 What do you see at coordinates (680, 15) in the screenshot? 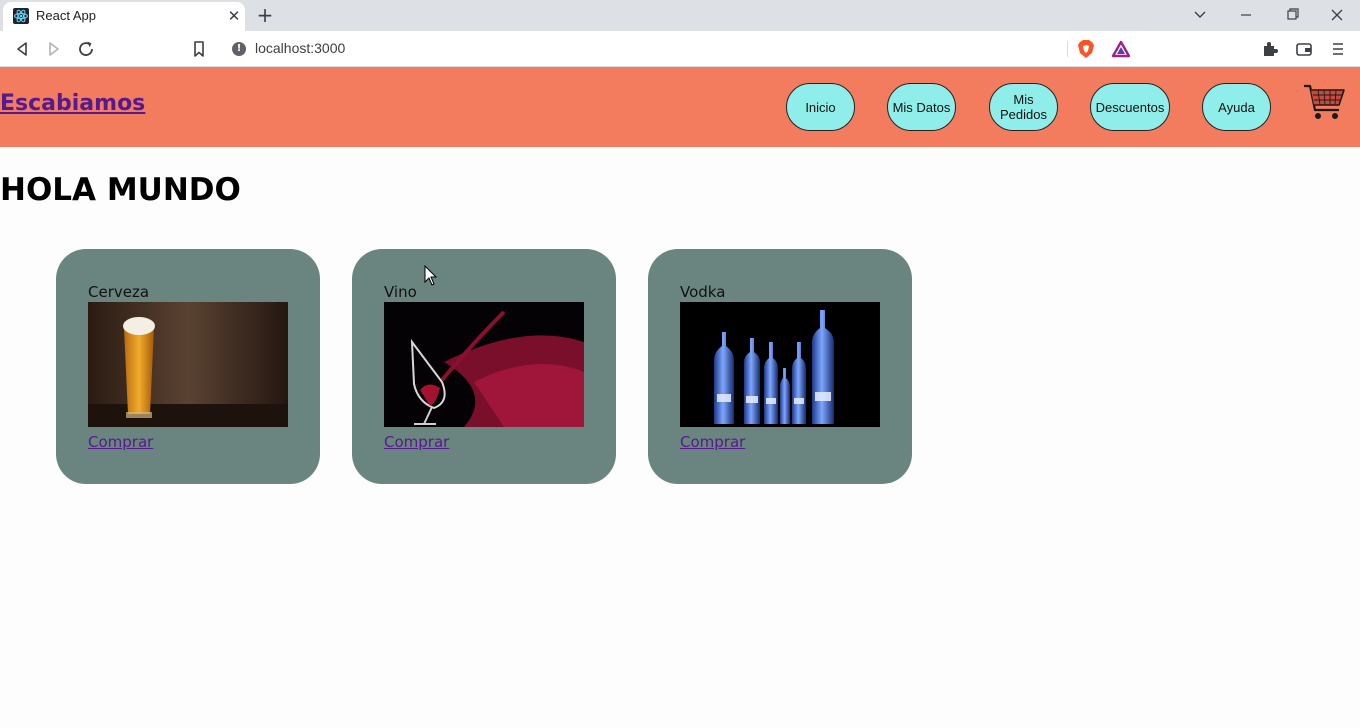
I see `browser-titlebar: React App ✕ +` at bounding box center [680, 15].